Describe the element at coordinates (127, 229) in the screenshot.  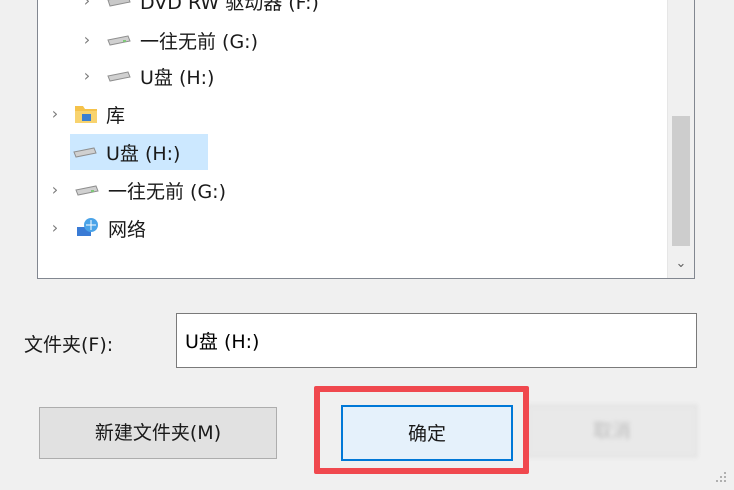
I see `tree-item-label: 网络` at that location.